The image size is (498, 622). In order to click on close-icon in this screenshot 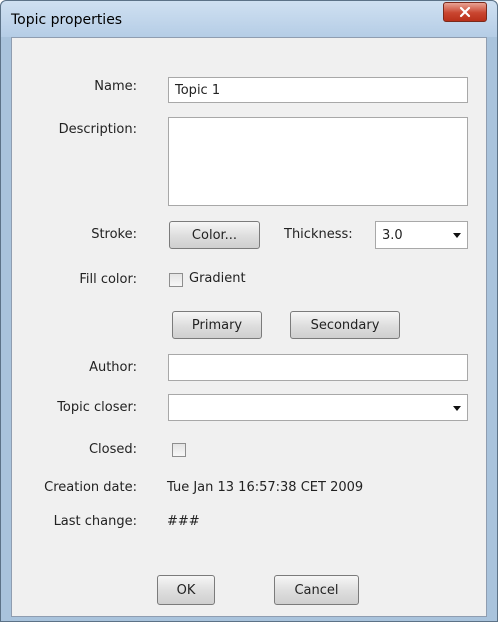, I will do `click(465, 12)`.